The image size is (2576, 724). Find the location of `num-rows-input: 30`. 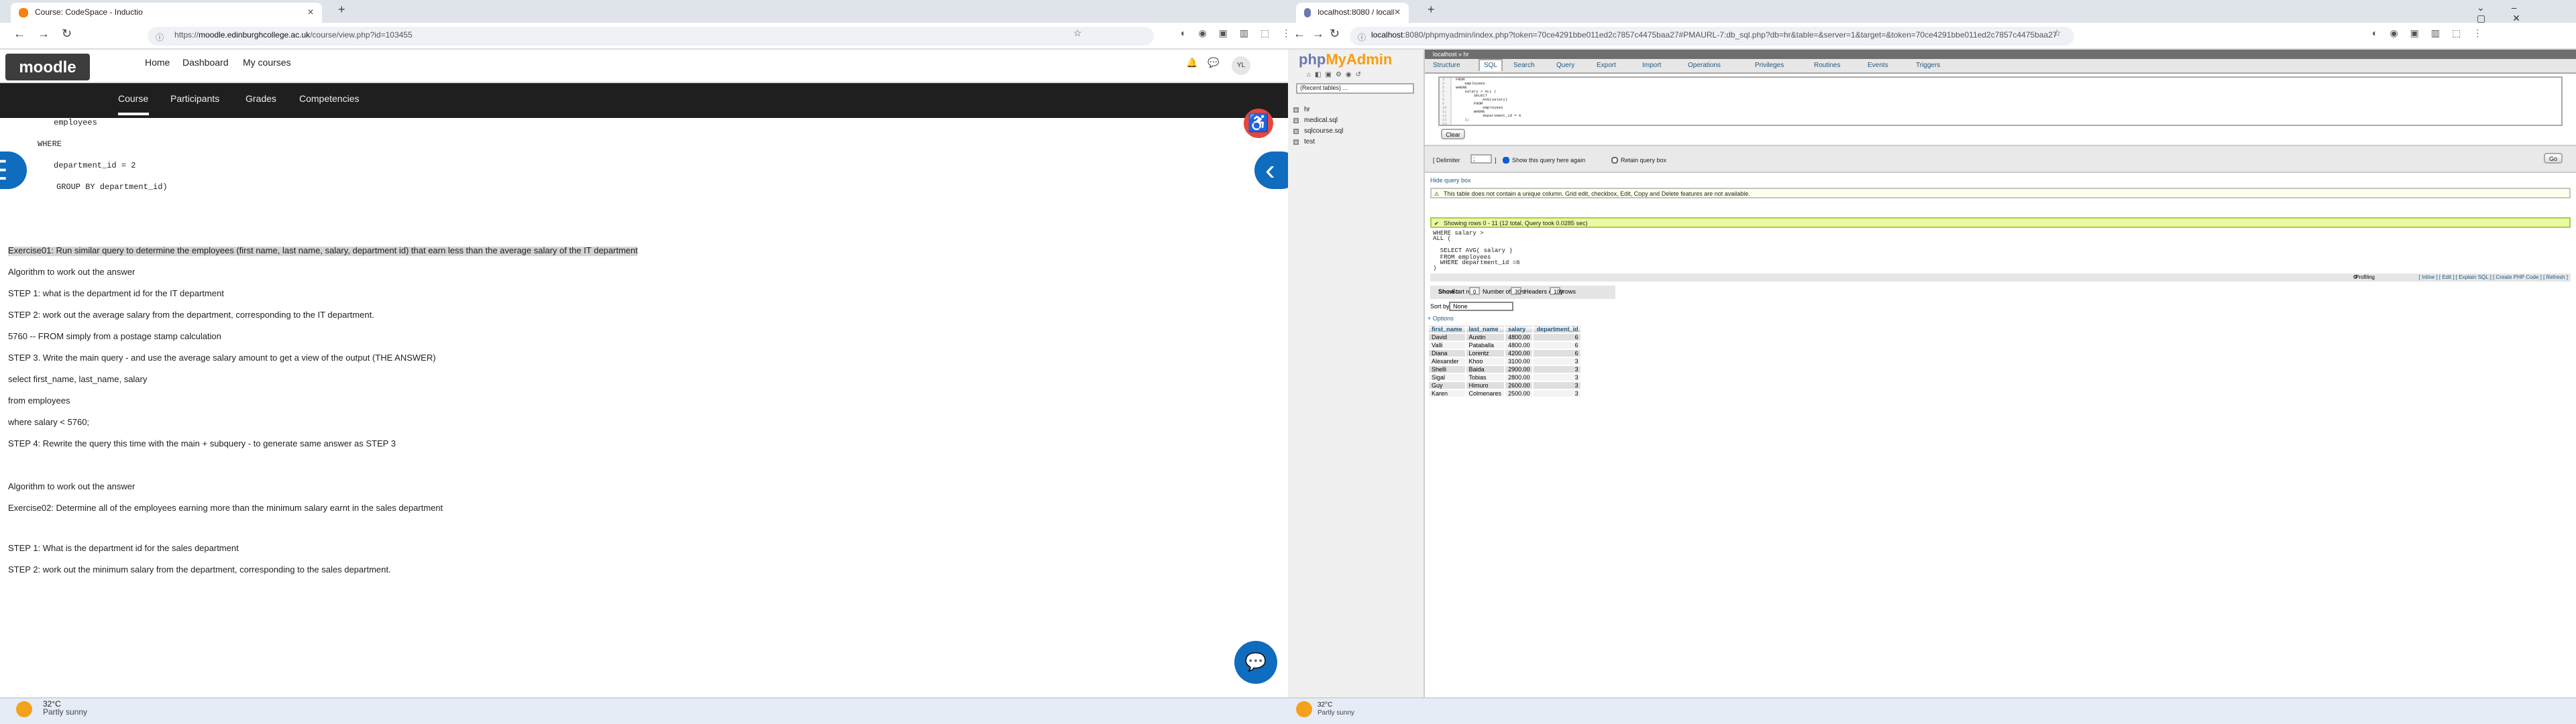

num-rows-input: 30 is located at coordinates (1516, 291).